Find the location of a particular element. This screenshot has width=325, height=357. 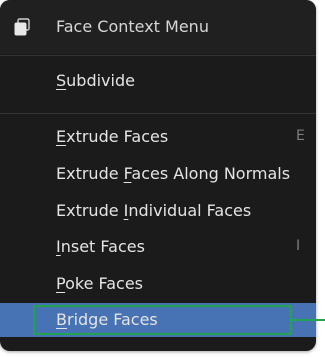

menu-item-extrude-faces-along-normals: Extrude Faces Along Normals is located at coordinates (158, 174).